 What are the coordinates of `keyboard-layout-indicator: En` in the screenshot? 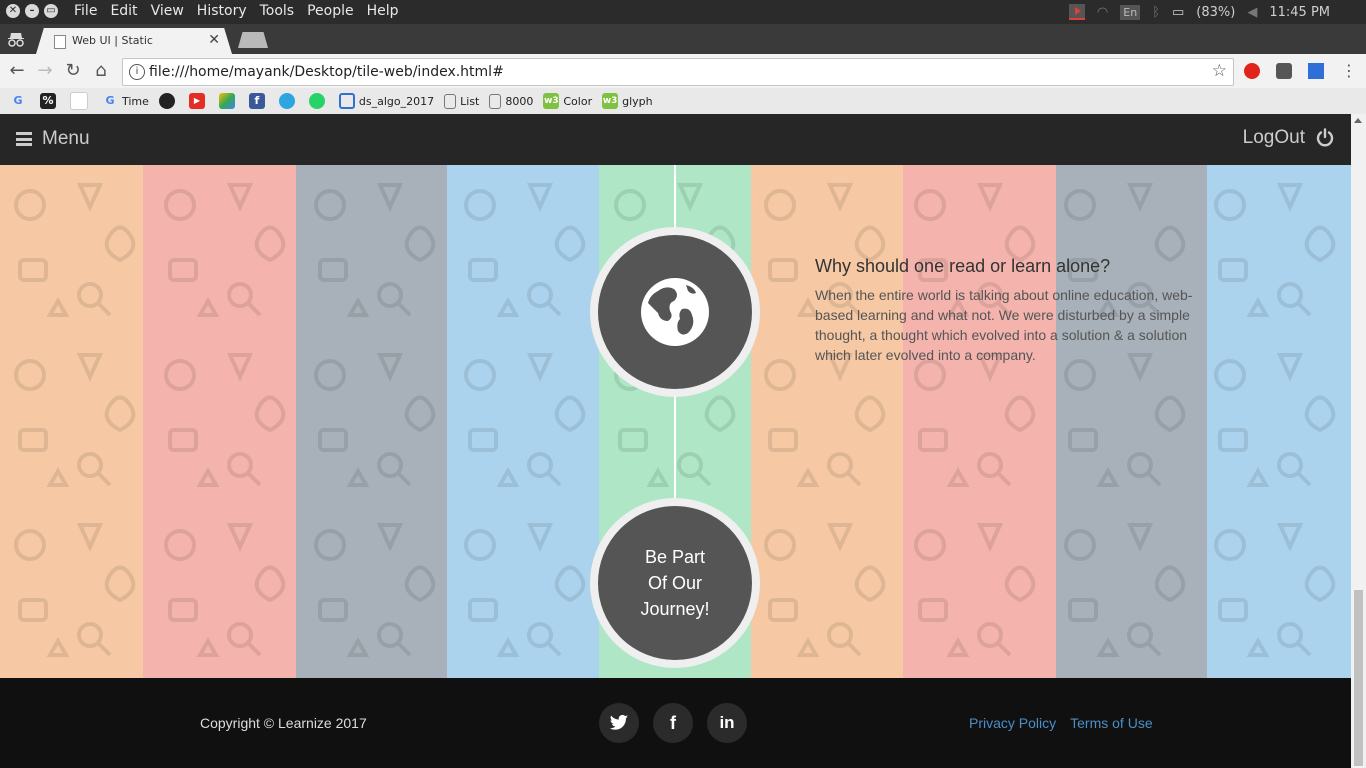 It's located at (1130, 12).